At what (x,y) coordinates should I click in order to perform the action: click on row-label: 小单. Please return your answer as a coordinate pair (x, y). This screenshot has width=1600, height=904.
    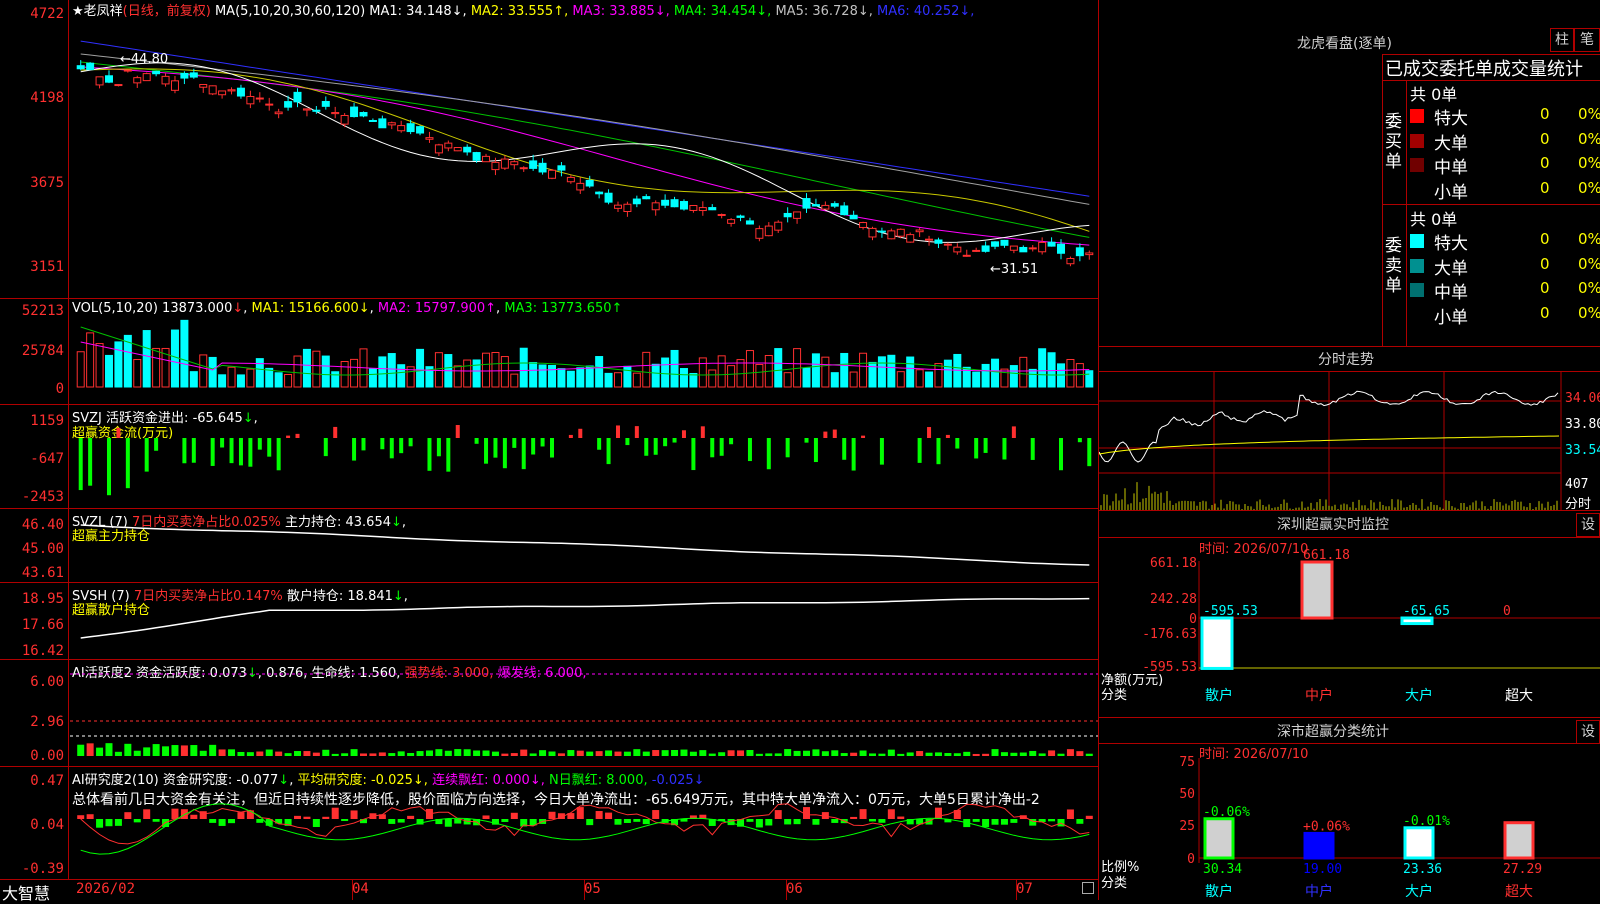
    Looking at the image, I should click on (1451, 317).